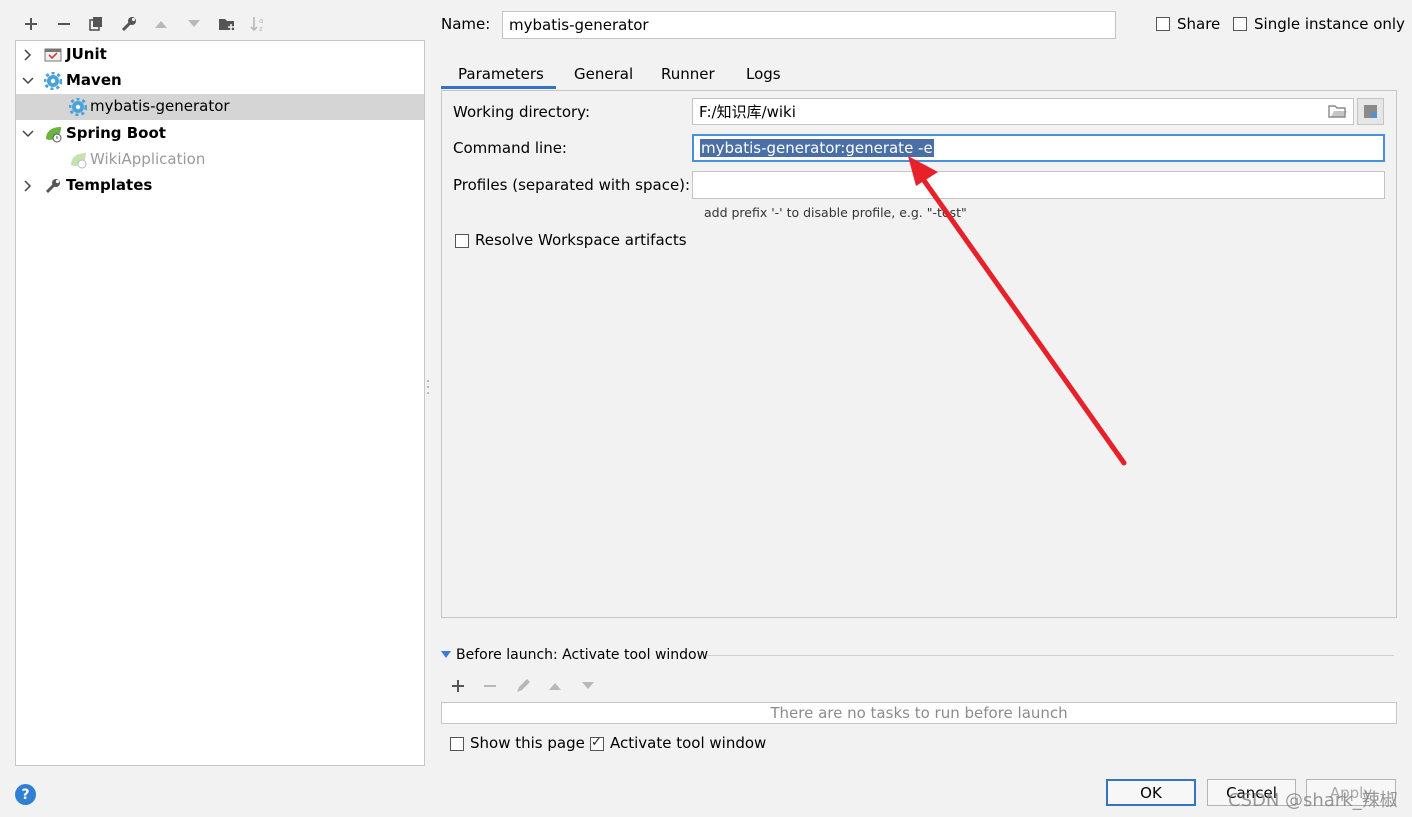 The width and height of the screenshot is (1412, 817). I want to click on resolve-workspace-label: Resolve Workspace artifacts, so click(581, 240).